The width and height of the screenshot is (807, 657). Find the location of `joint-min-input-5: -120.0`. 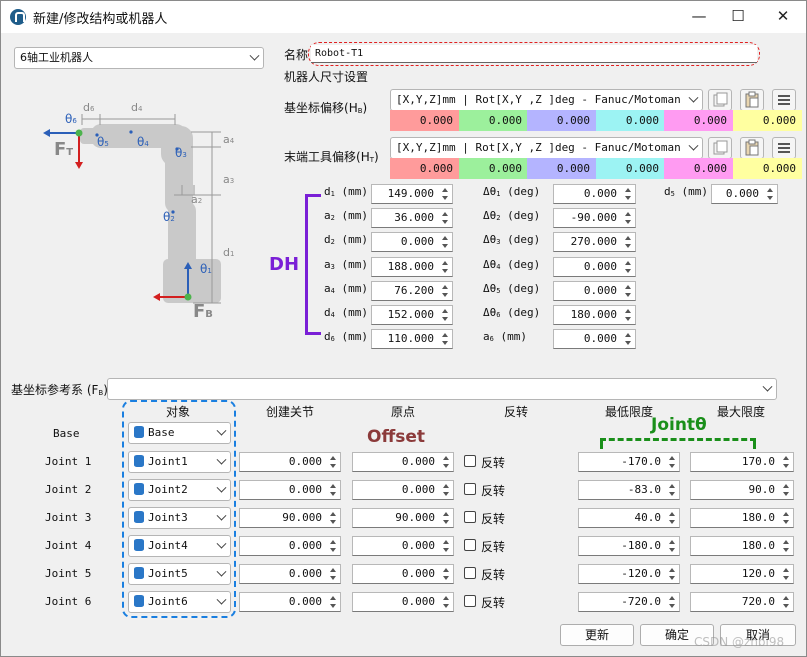

joint-min-input-5: -120.0 is located at coordinates (629, 574).